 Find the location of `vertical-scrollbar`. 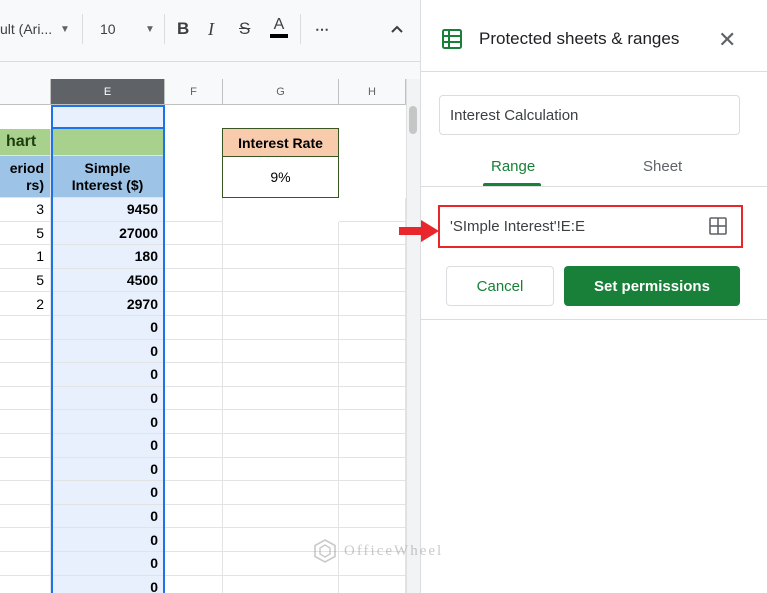

vertical-scrollbar is located at coordinates (413, 336).